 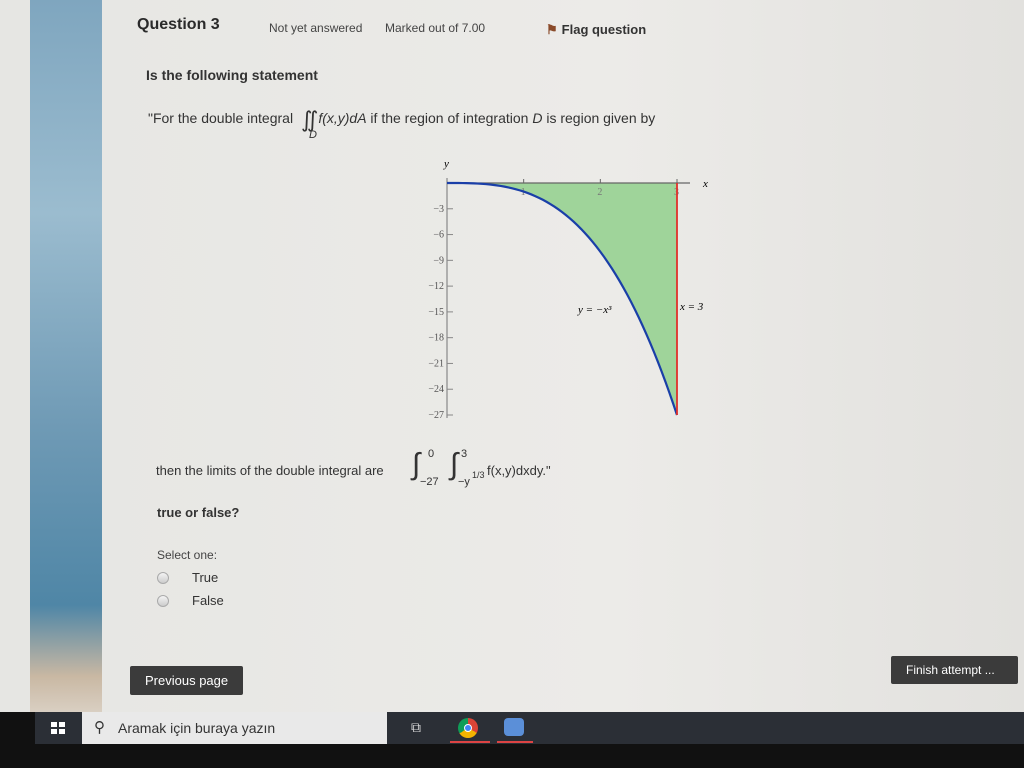 What do you see at coordinates (468, 728) in the screenshot?
I see `chrome-icon` at bounding box center [468, 728].